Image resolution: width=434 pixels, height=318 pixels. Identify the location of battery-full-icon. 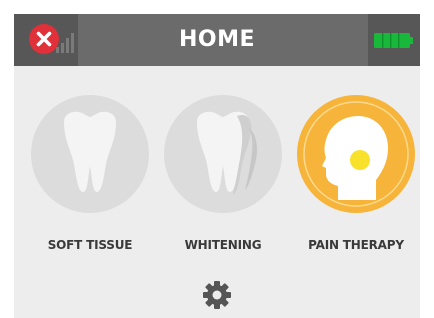
(393, 40).